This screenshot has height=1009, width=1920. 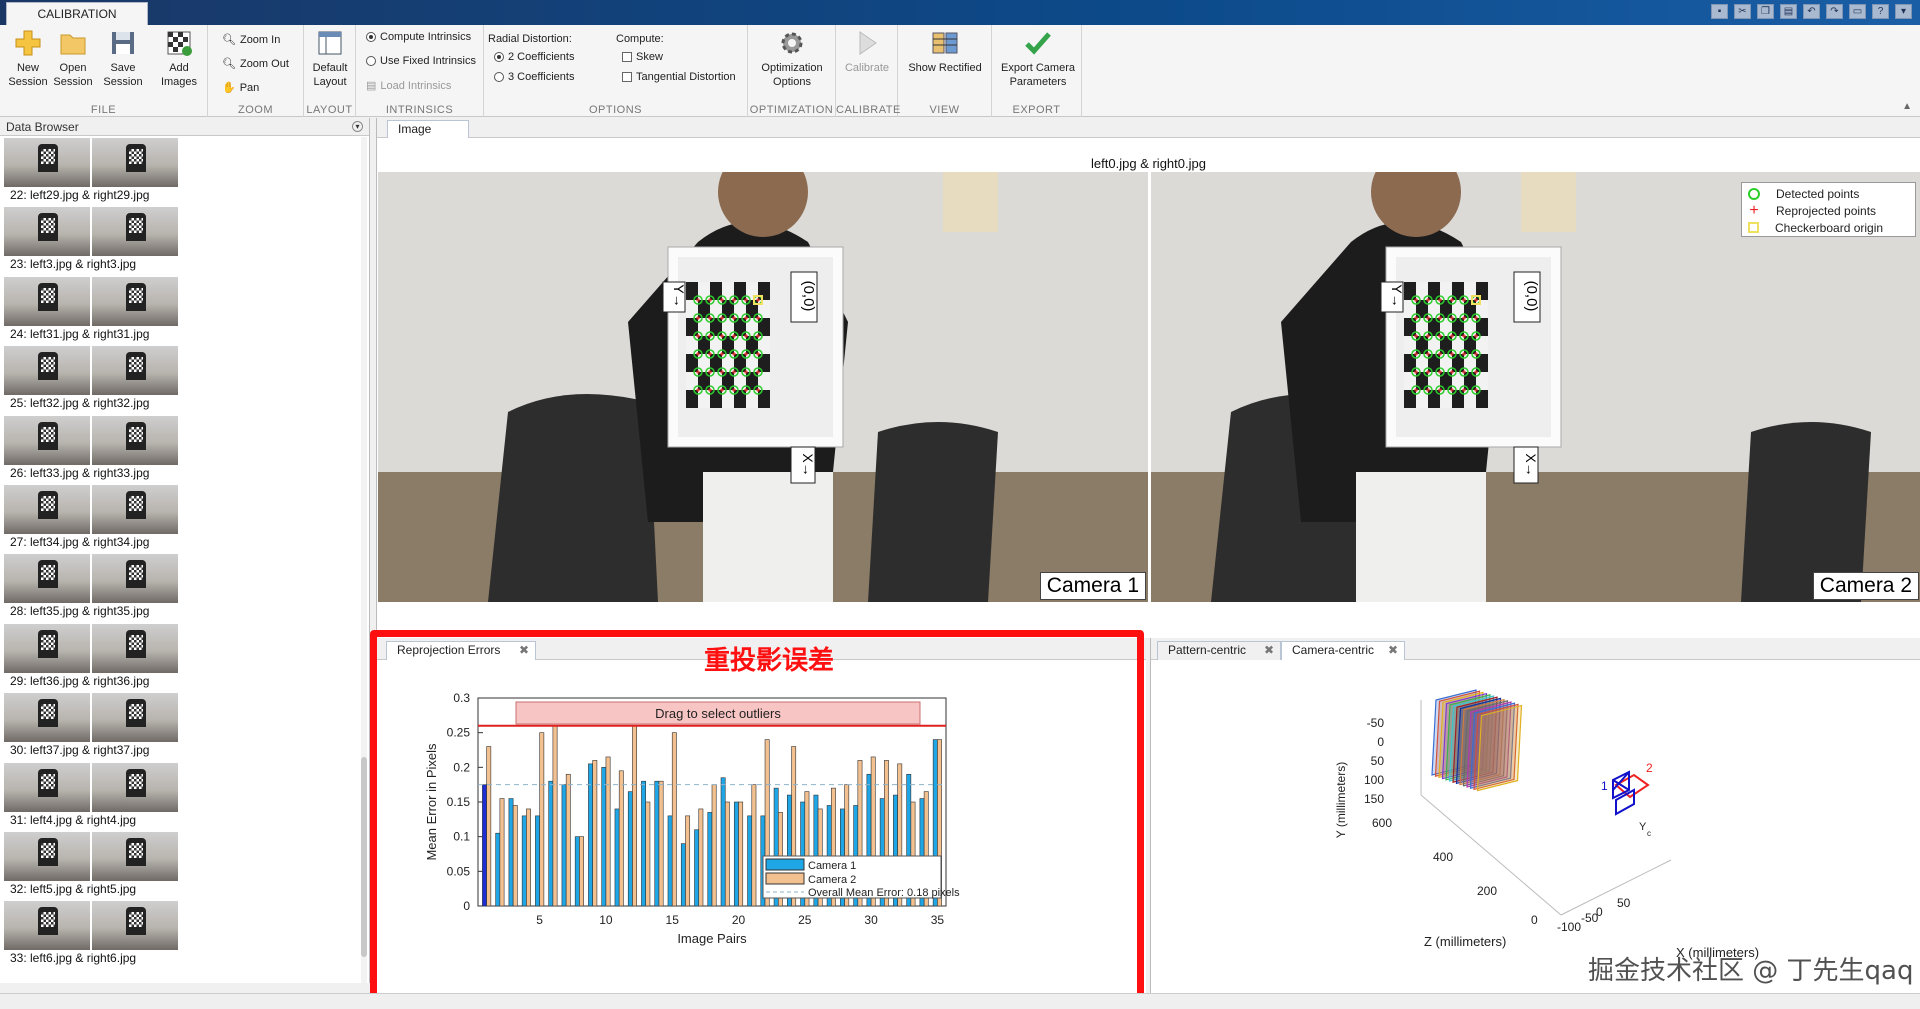 What do you see at coordinates (179, 59) in the screenshot?
I see `add-images-button: Add Images` at bounding box center [179, 59].